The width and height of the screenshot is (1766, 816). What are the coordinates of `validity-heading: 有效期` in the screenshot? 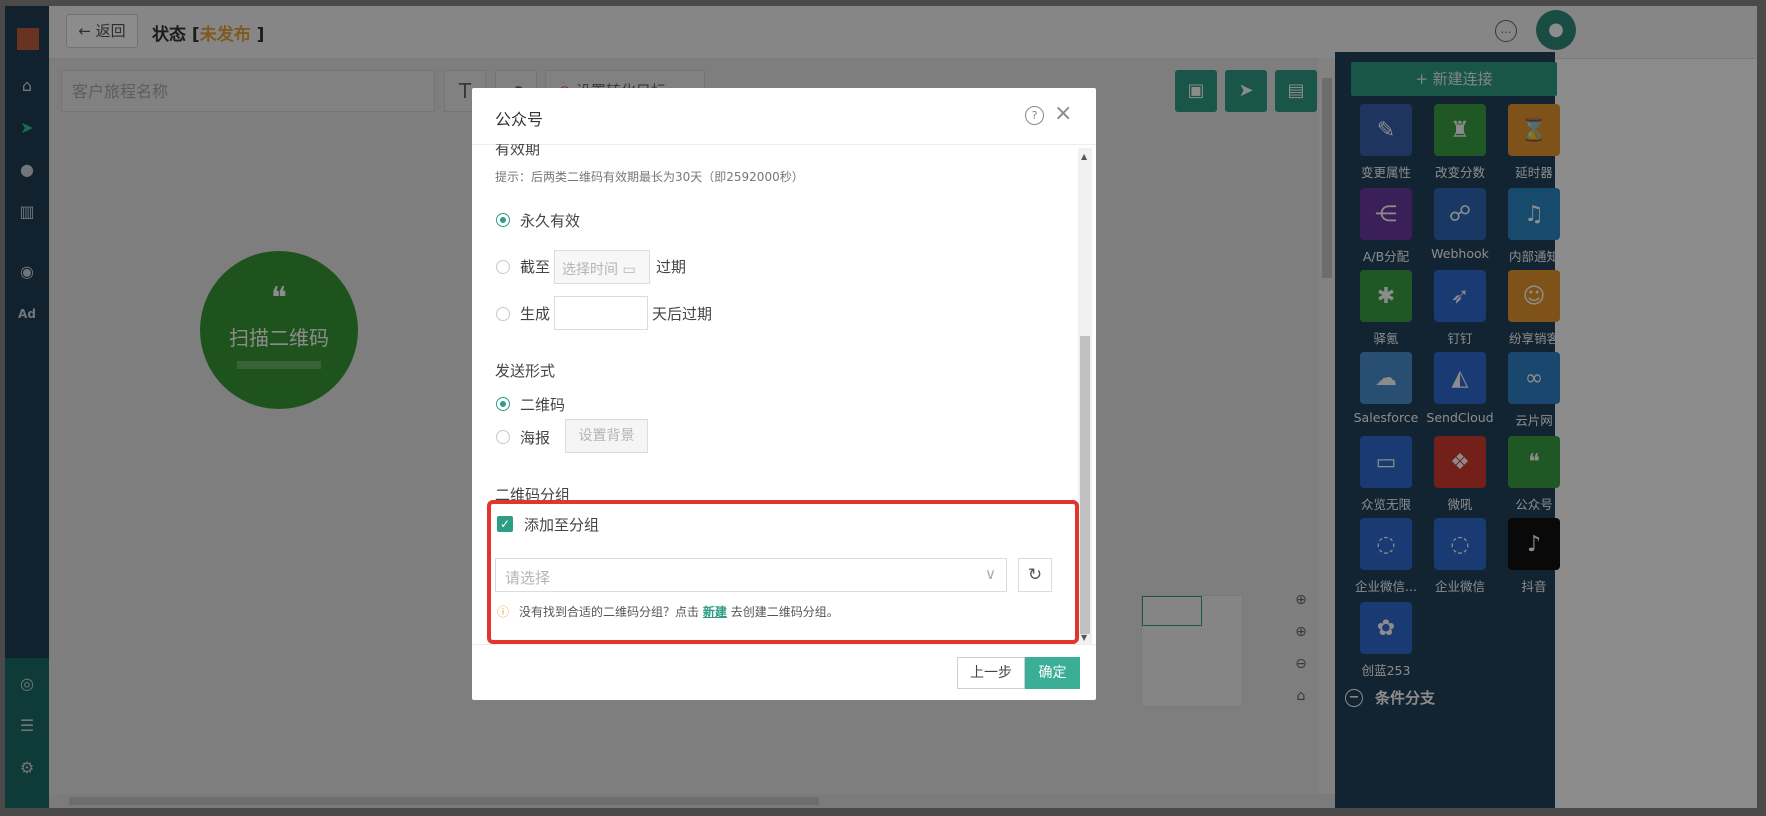 It's located at (518, 151).